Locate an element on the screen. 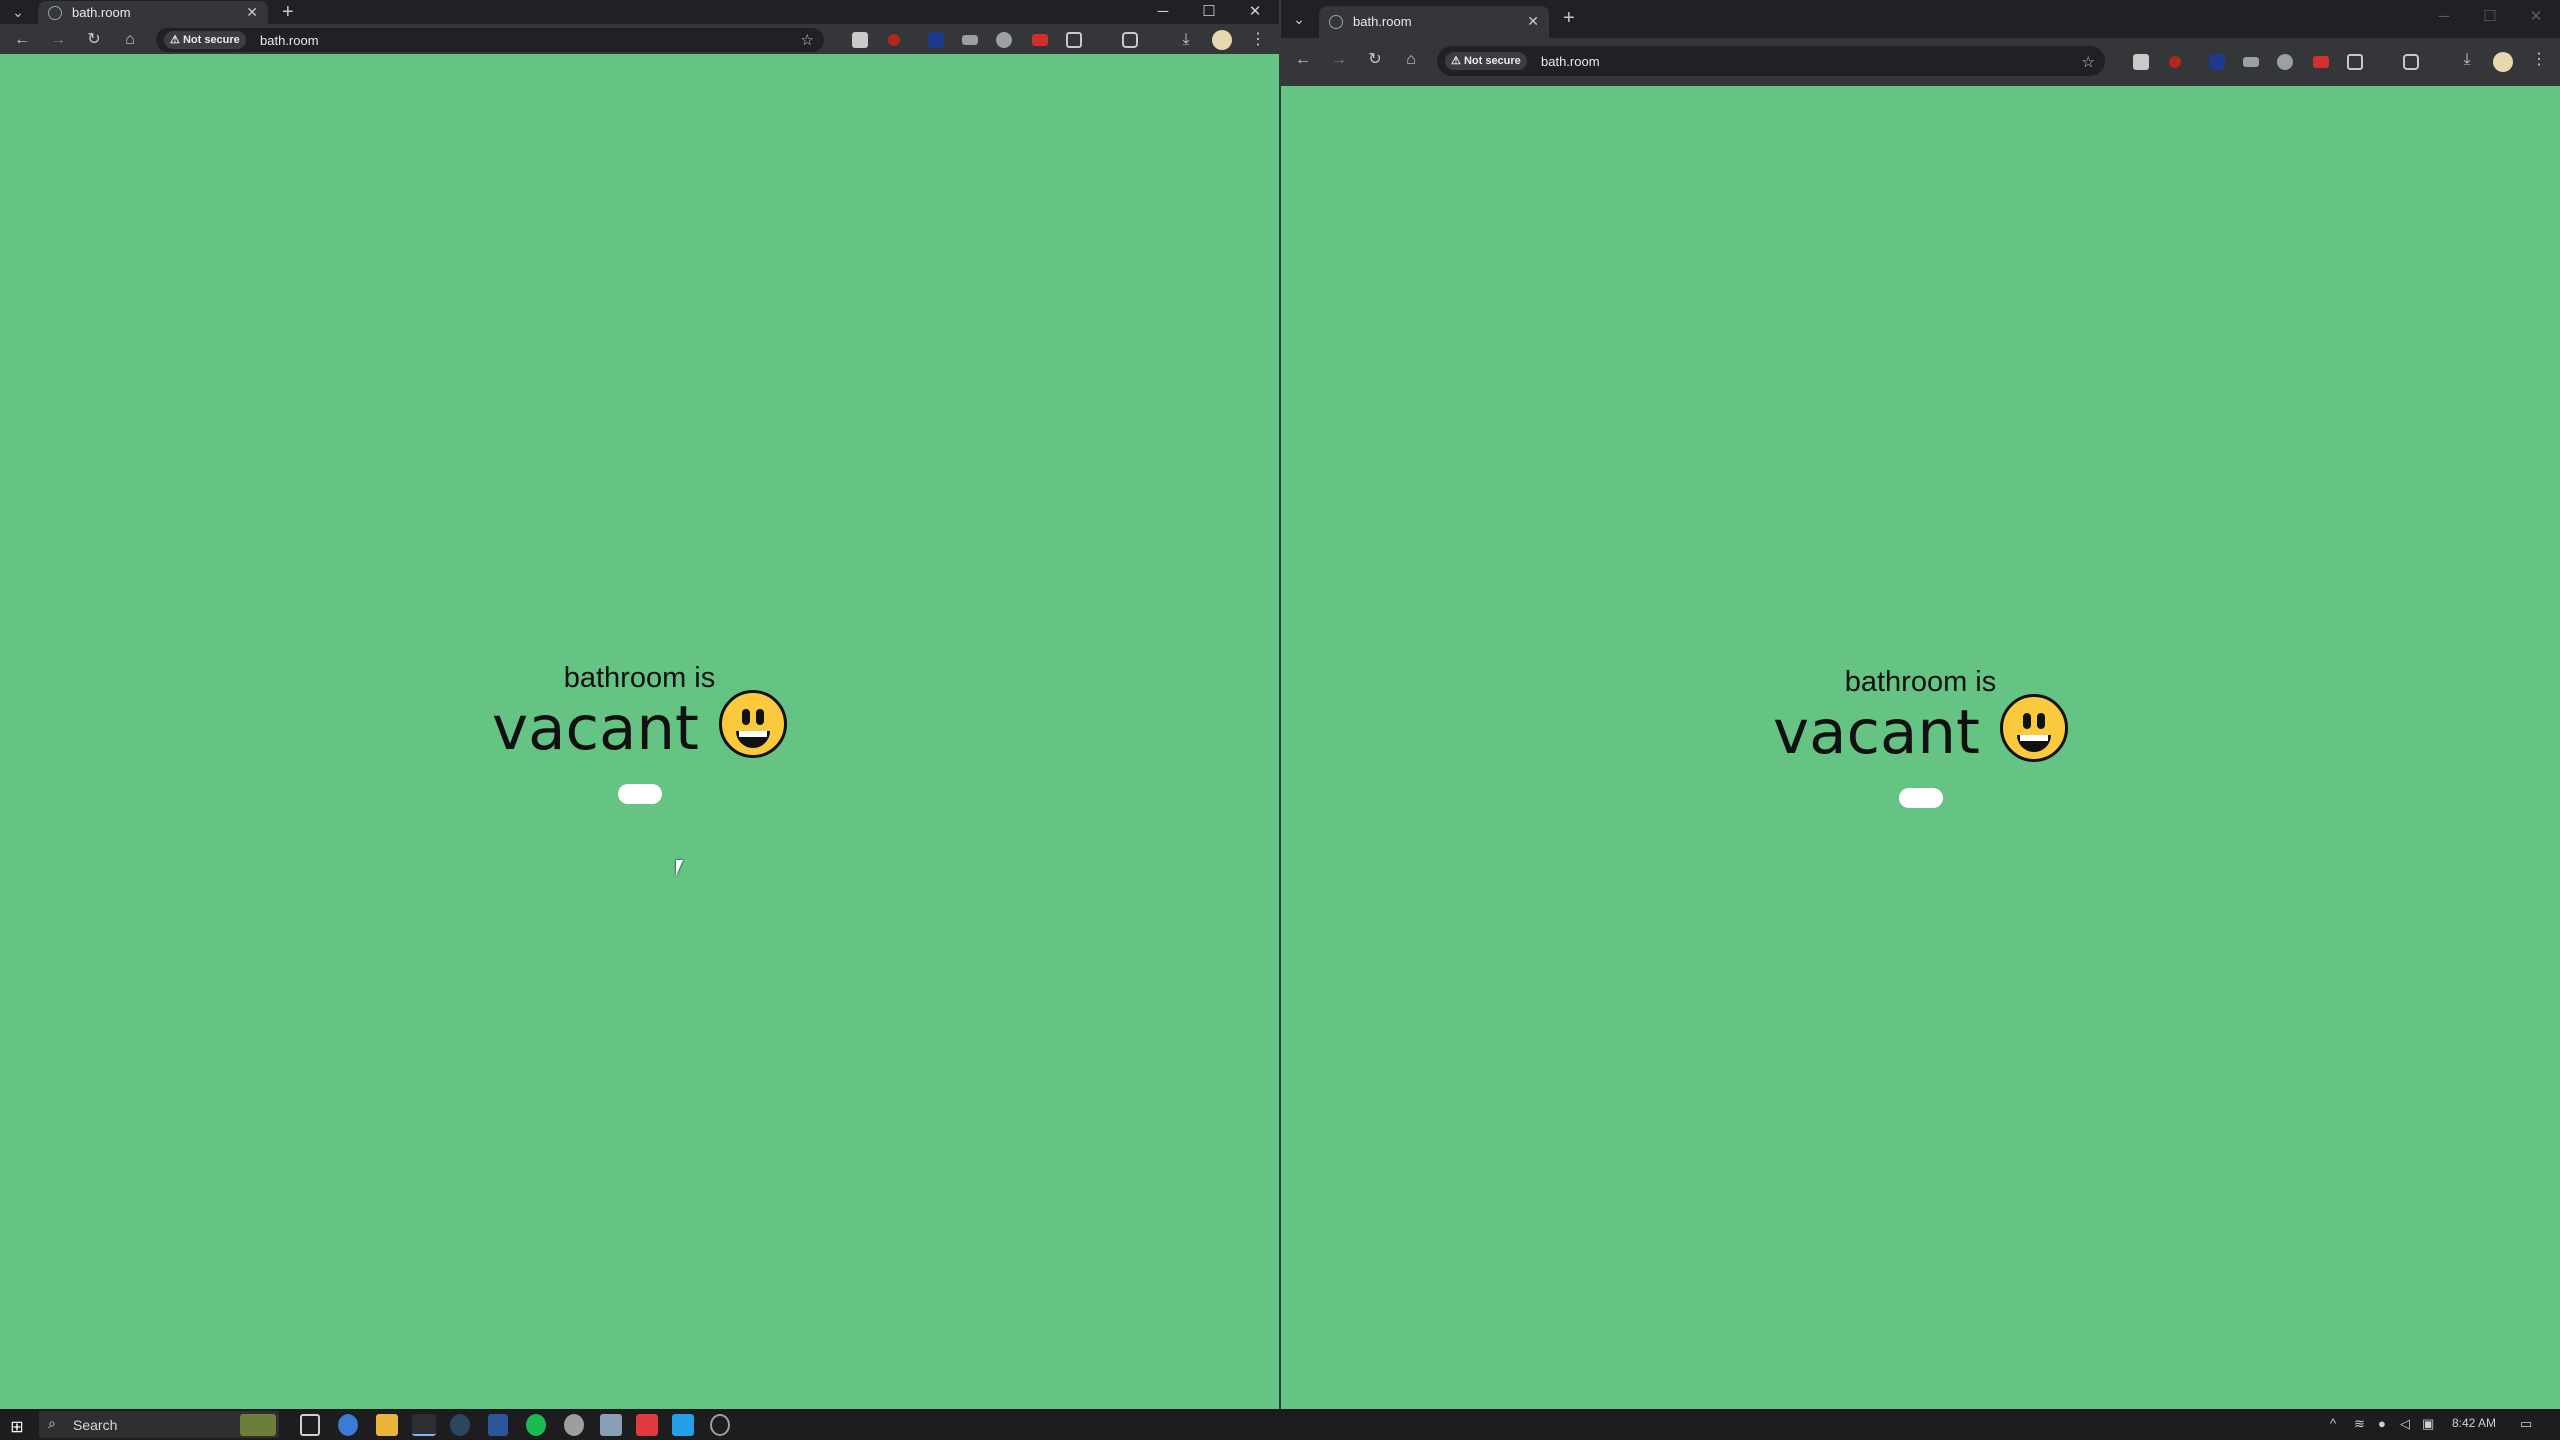  microphone-icon: ● is located at coordinates (2382, 1423).